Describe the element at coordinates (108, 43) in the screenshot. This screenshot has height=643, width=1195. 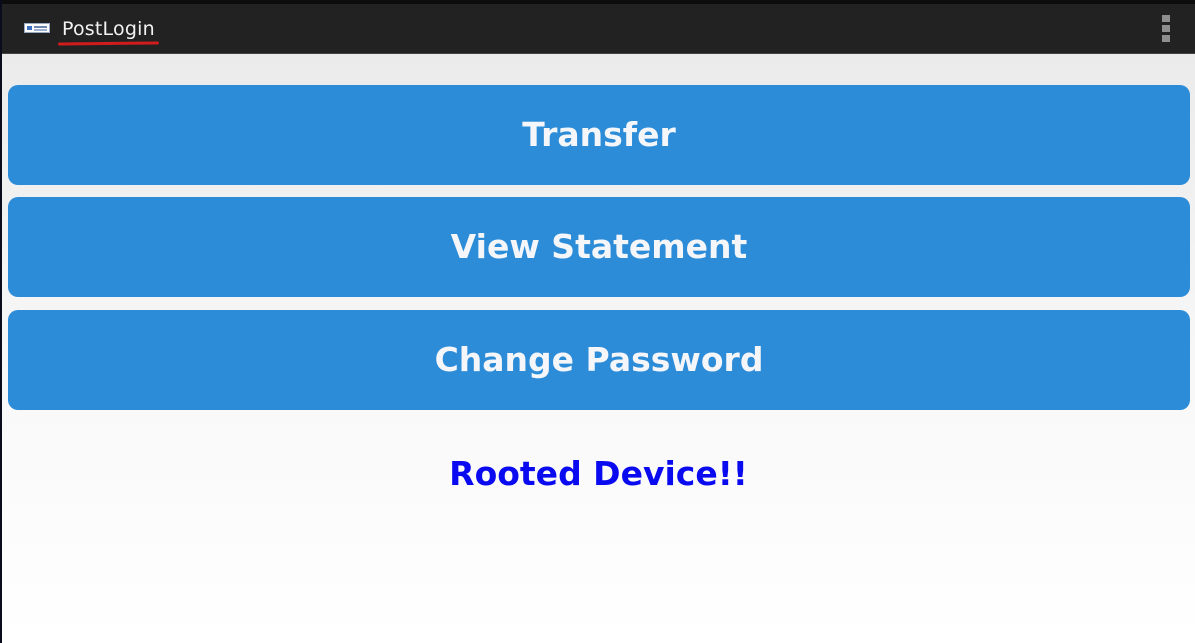
I see `title-underline` at that location.